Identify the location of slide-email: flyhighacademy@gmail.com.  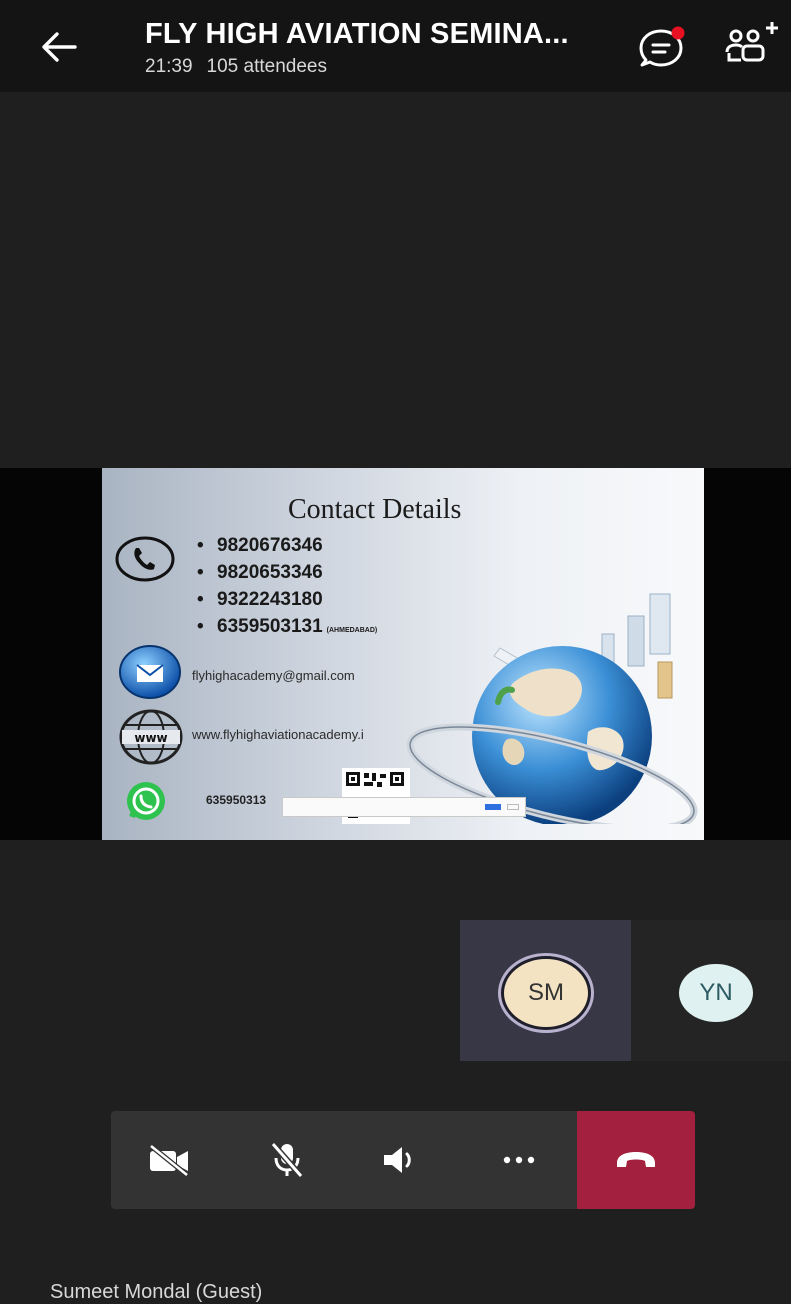
(273, 675).